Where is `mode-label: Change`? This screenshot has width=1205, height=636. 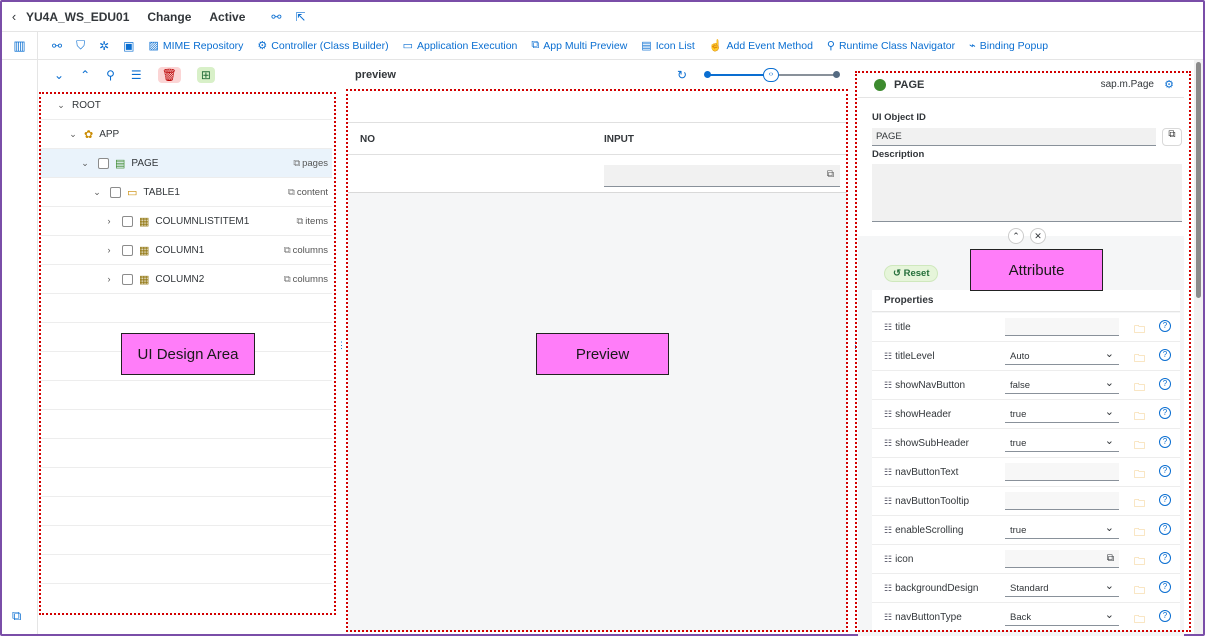
mode-label: Change is located at coordinates (169, 17).